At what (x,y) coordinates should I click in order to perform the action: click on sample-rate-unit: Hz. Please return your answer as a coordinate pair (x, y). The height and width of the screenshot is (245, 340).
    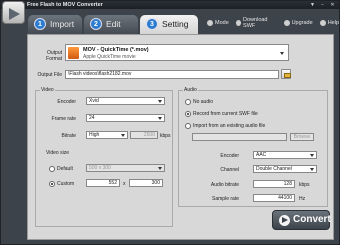
    Looking at the image, I should click on (302, 199).